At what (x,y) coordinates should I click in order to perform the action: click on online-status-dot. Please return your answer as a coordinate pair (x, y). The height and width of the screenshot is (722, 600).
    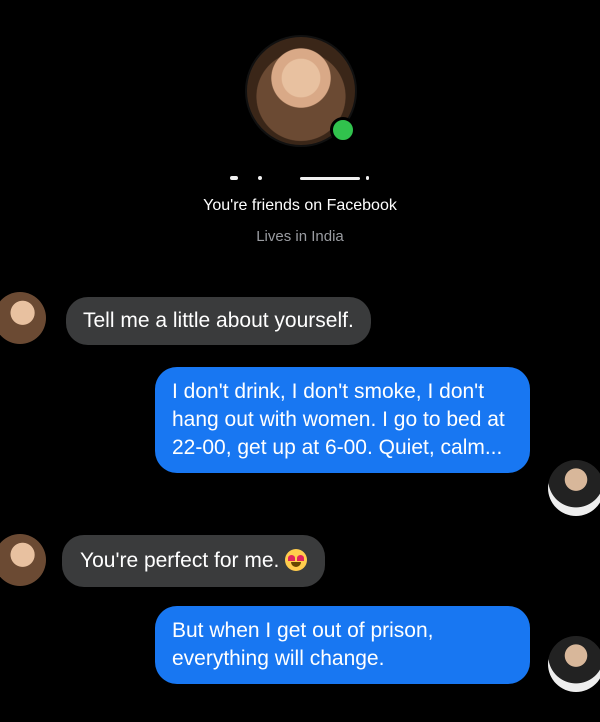
    Looking at the image, I should click on (343, 130).